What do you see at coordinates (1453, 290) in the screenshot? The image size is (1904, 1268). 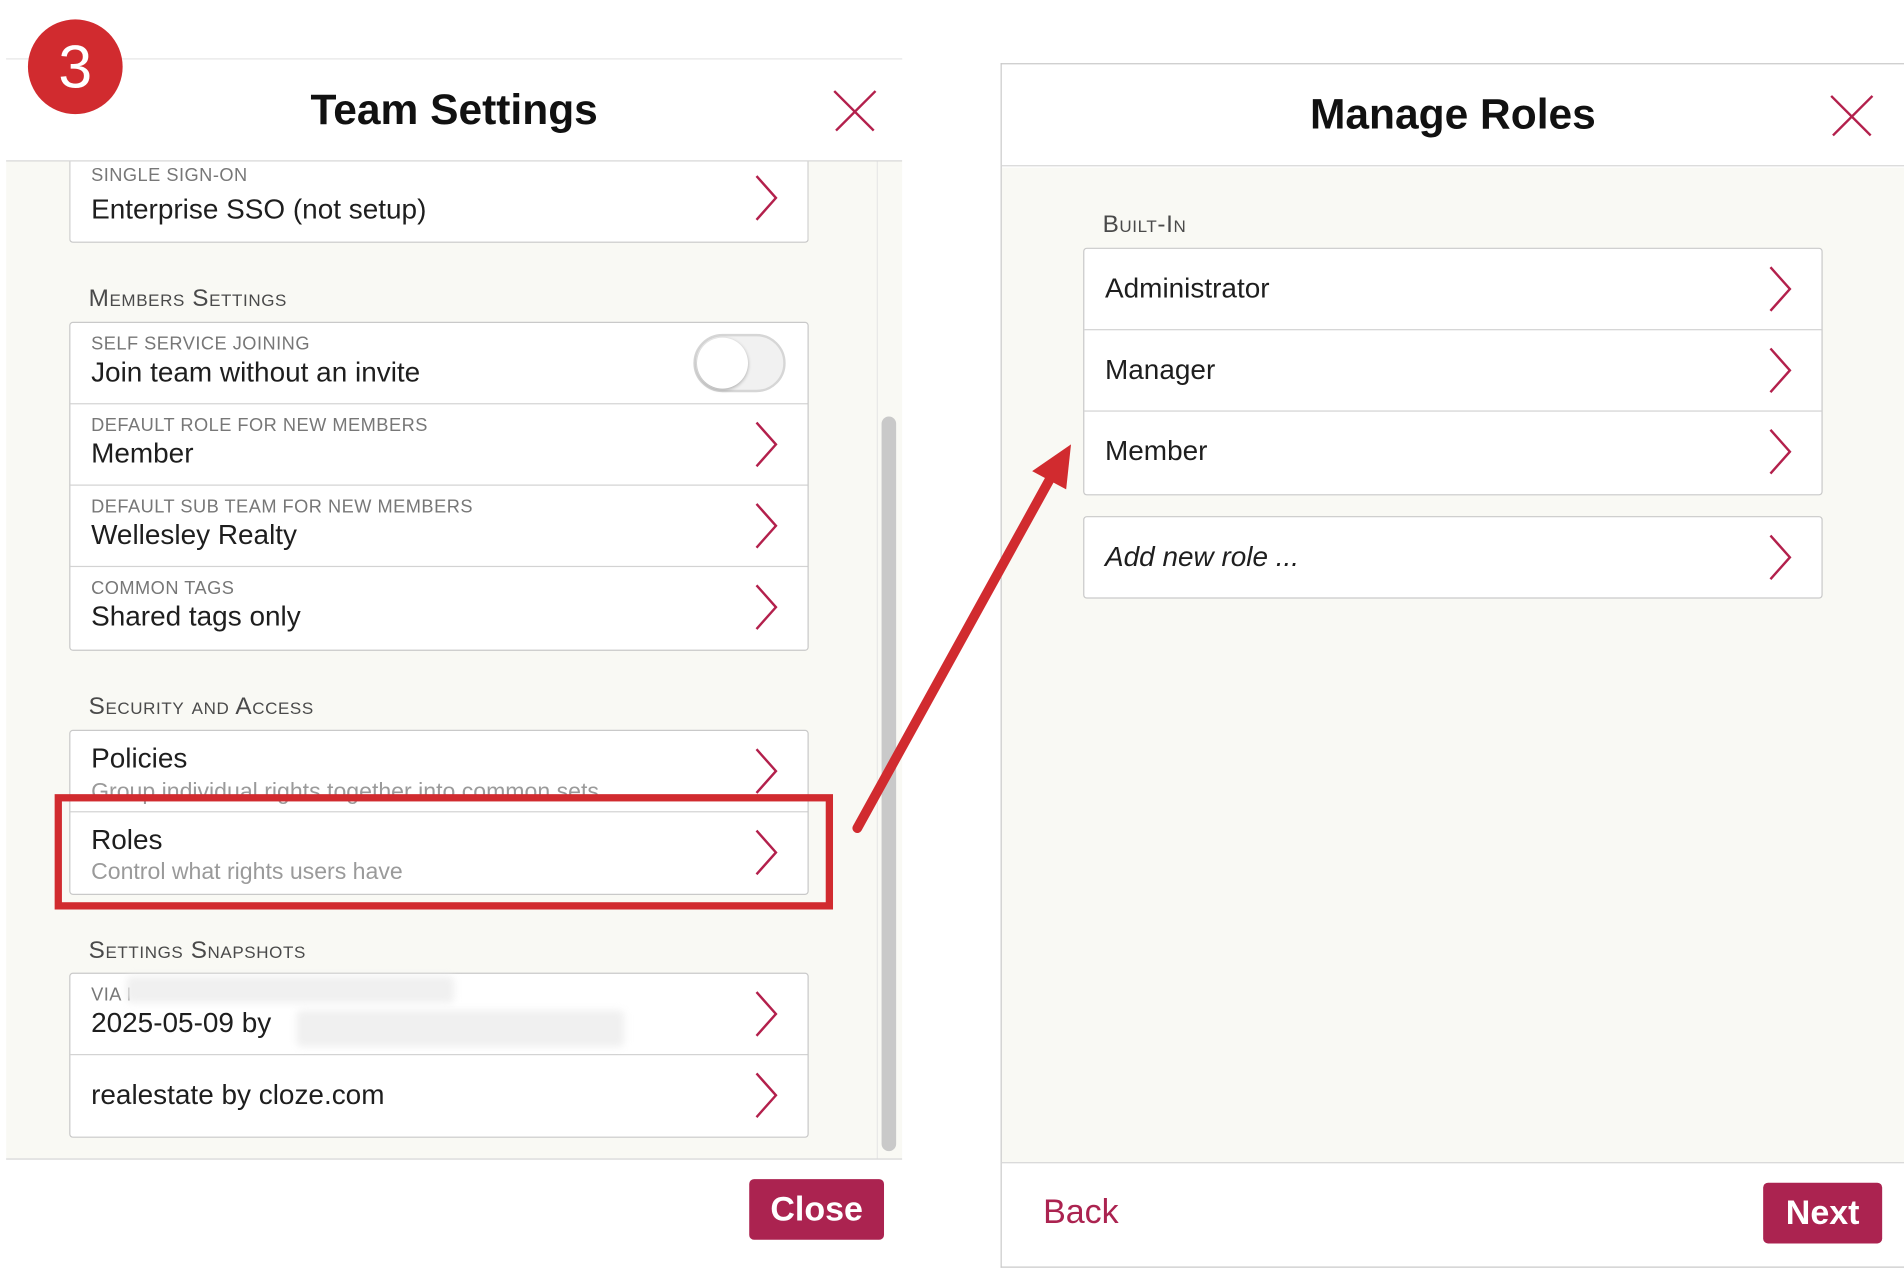 I see `role-row-administrator: Administrator` at bounding box center [1453, 290].